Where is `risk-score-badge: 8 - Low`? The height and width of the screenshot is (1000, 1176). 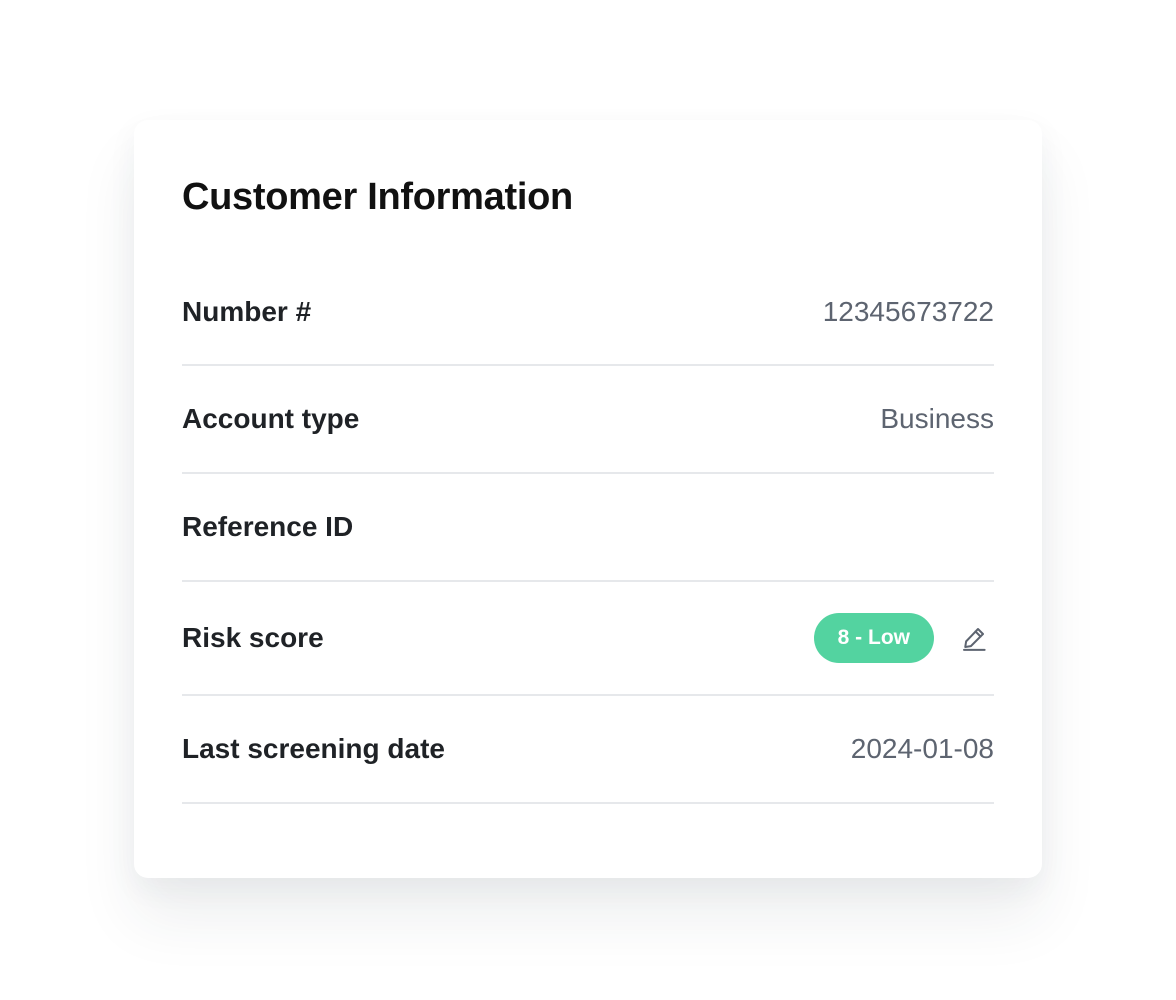 risk-score-badge: 8 - Low is located at coordinates (873, 638).